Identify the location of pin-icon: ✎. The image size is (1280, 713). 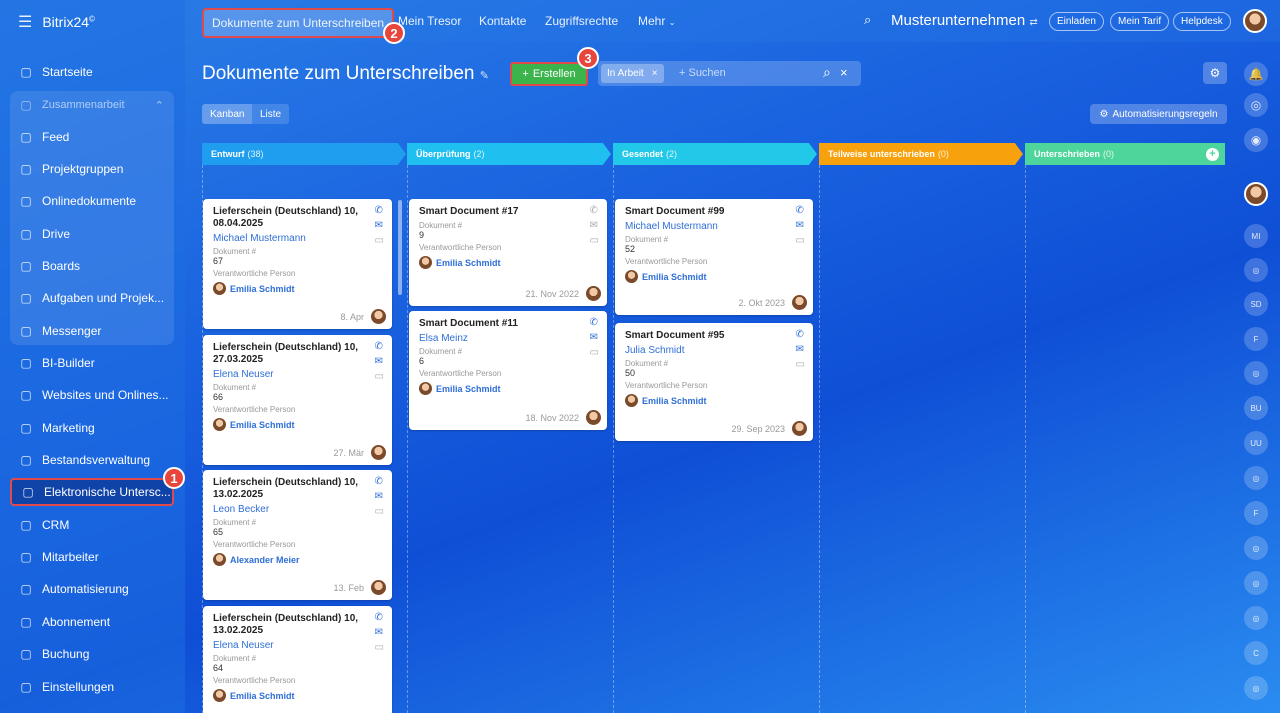
(484, 76).